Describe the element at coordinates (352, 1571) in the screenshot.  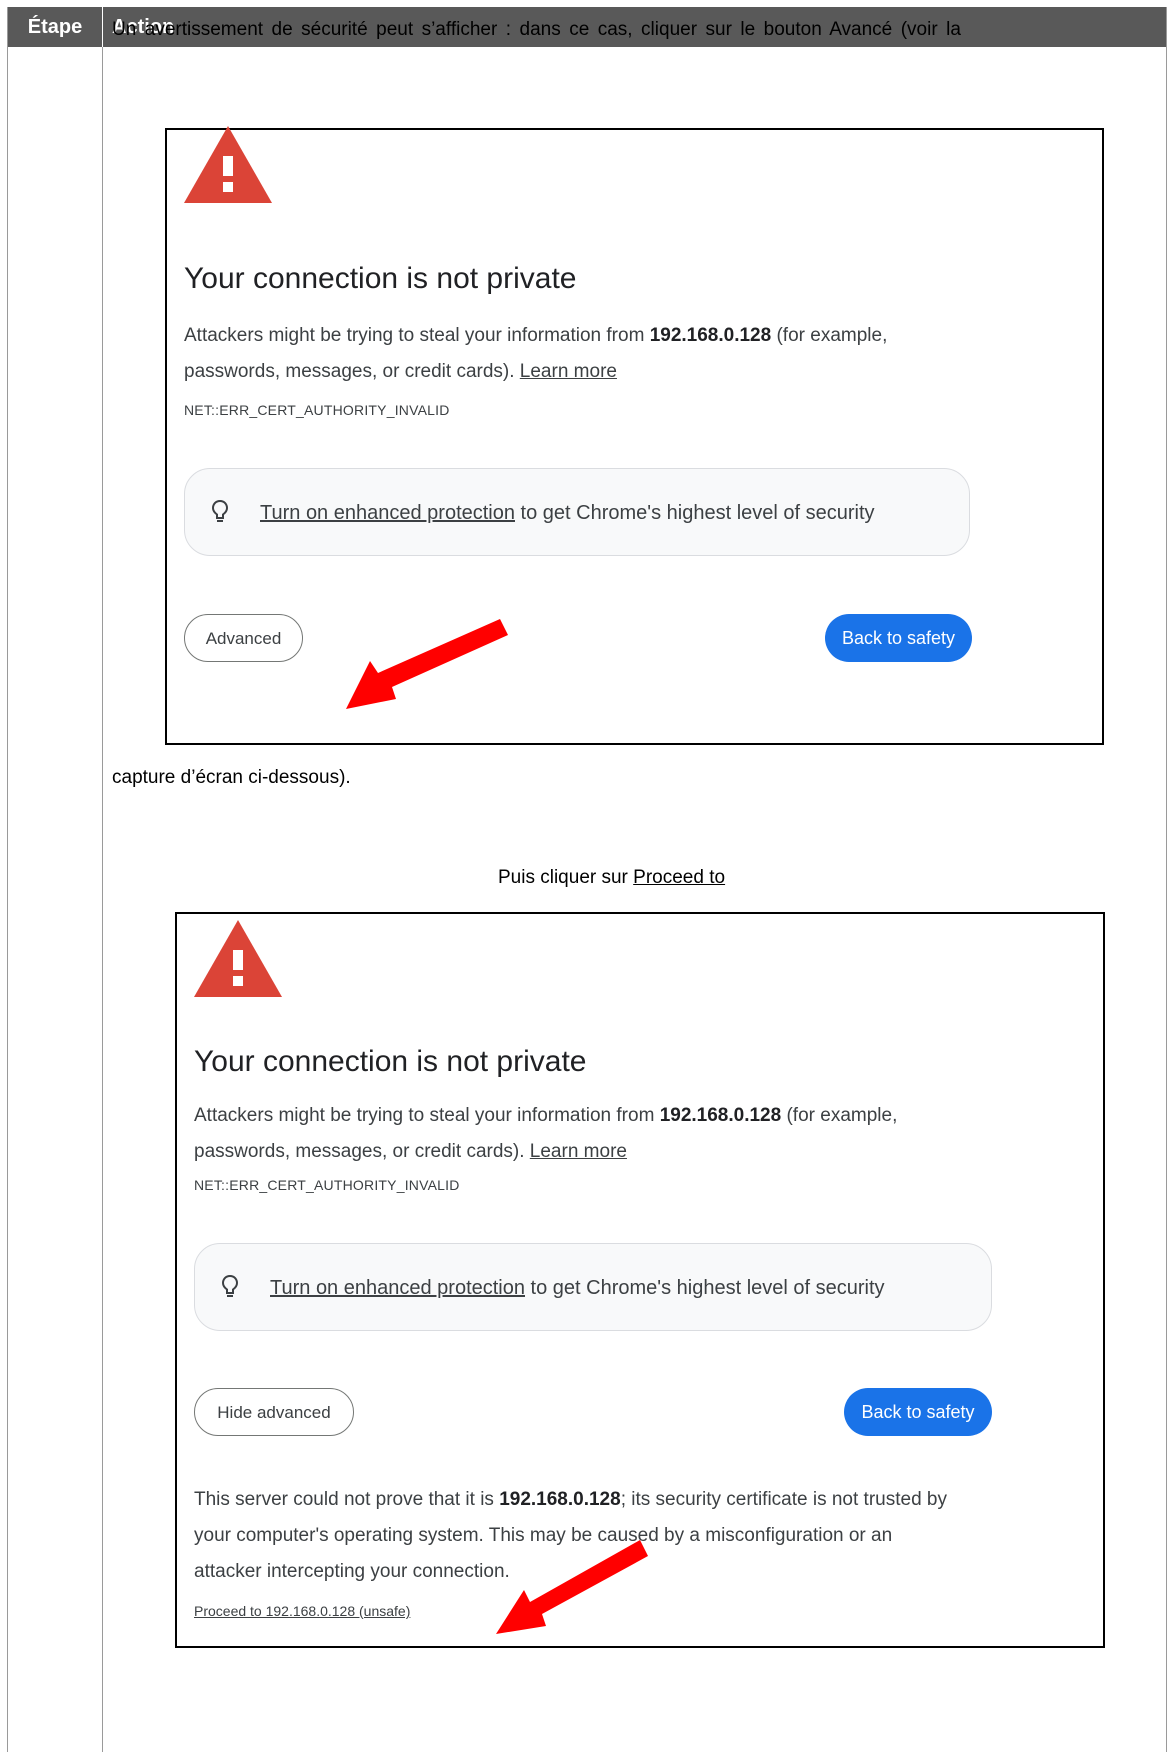
I see `certificate-details-line3: attacker intercepting your connection.` at that location.